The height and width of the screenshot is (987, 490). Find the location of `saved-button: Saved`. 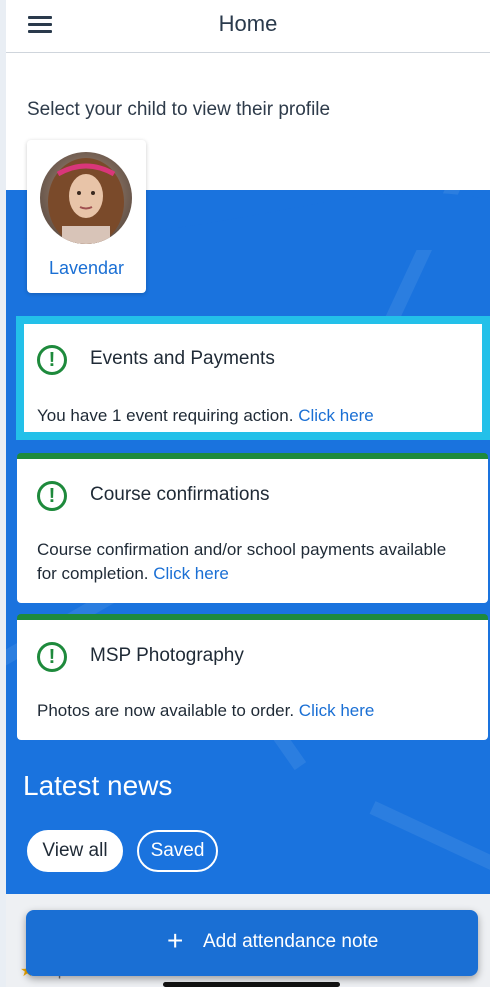

saved-button: Saved is located at coordinates (177, 851).